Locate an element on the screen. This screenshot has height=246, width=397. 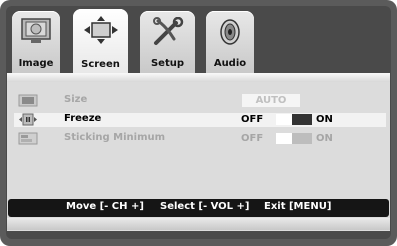
footer-select-hint: Select [- VOL +] is located at coordinates (205, 206).